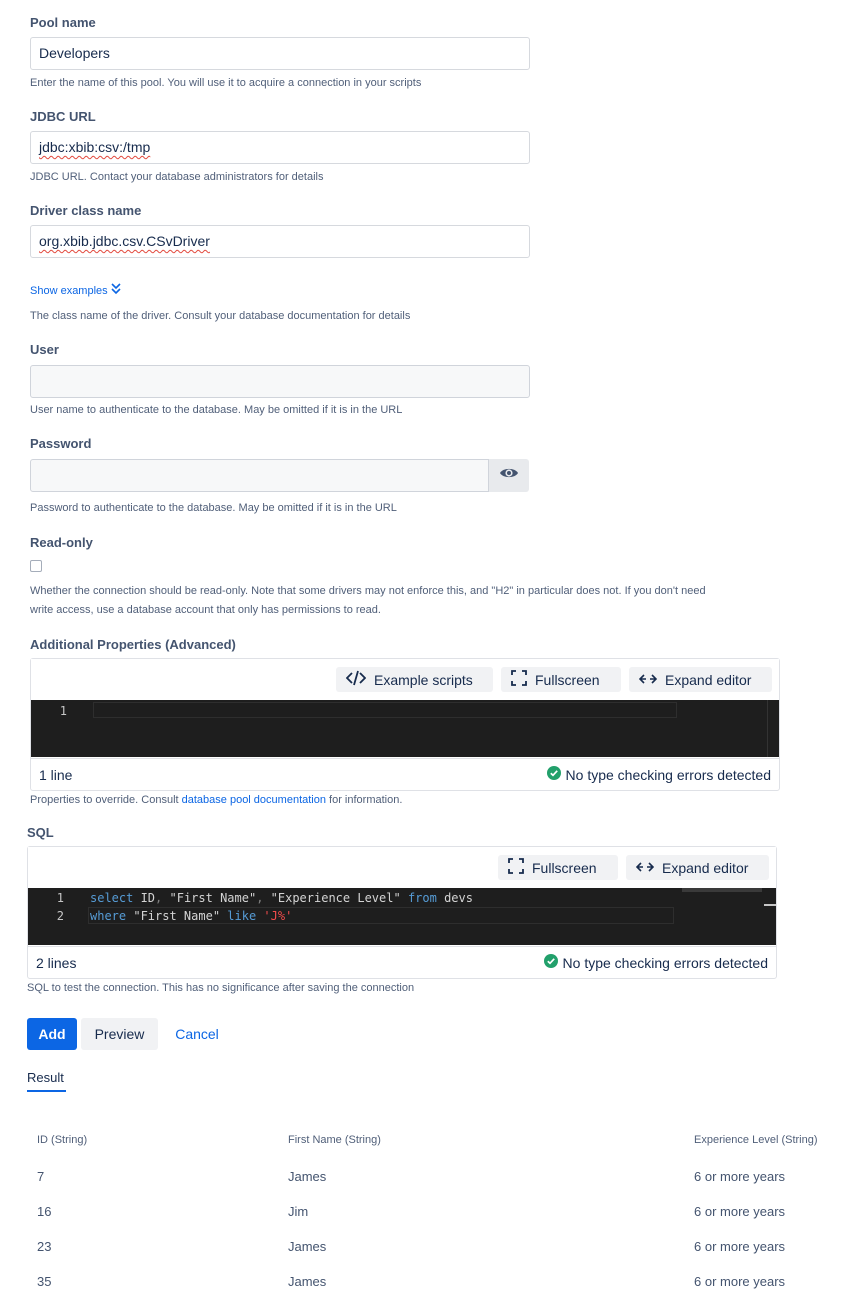  What do you see at coordinates (402, 962) in the screenshot?
I see `sql-editor-footer: 2 lines No type checking errors detected` at bounding box center [402, 962].